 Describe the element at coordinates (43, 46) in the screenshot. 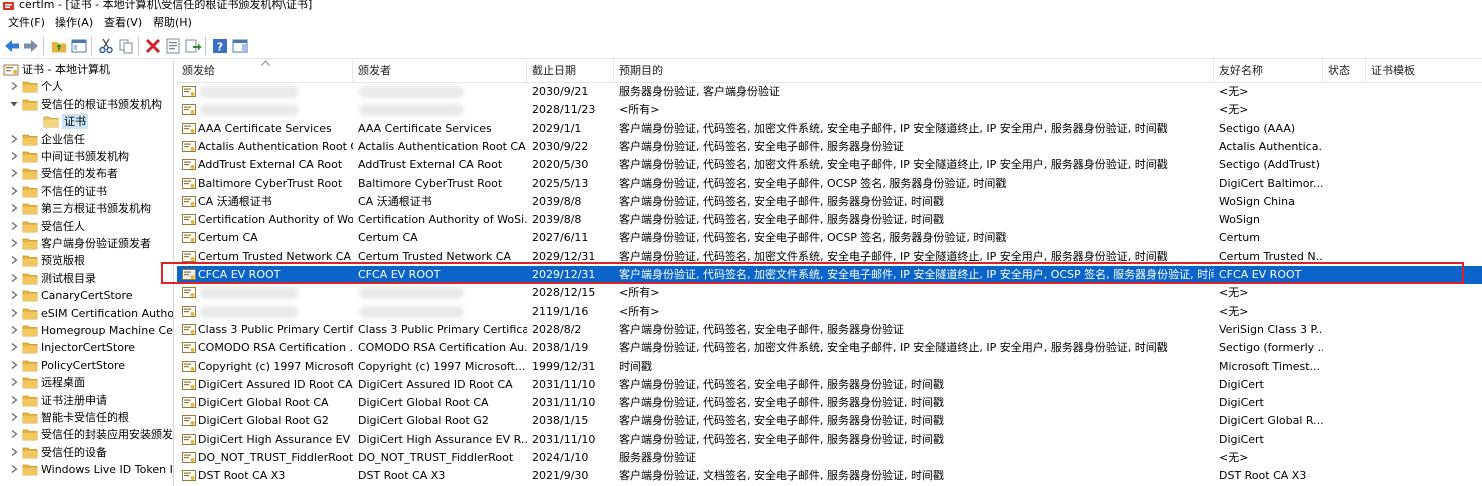

I see `toolbar-separator` at that location.